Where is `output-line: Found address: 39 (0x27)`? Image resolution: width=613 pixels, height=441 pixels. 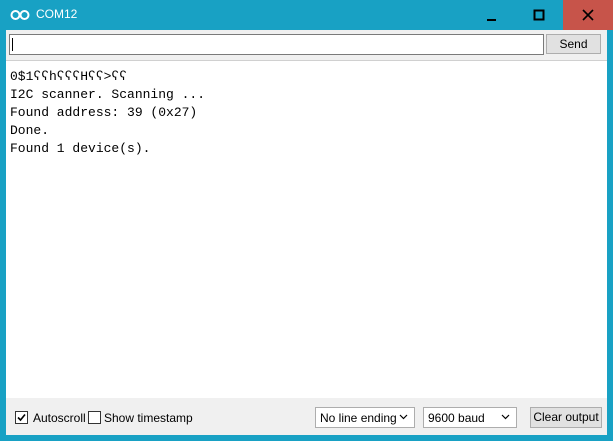 output-line: Found address: 39 (0x27) is located at coordinates (104, 112).